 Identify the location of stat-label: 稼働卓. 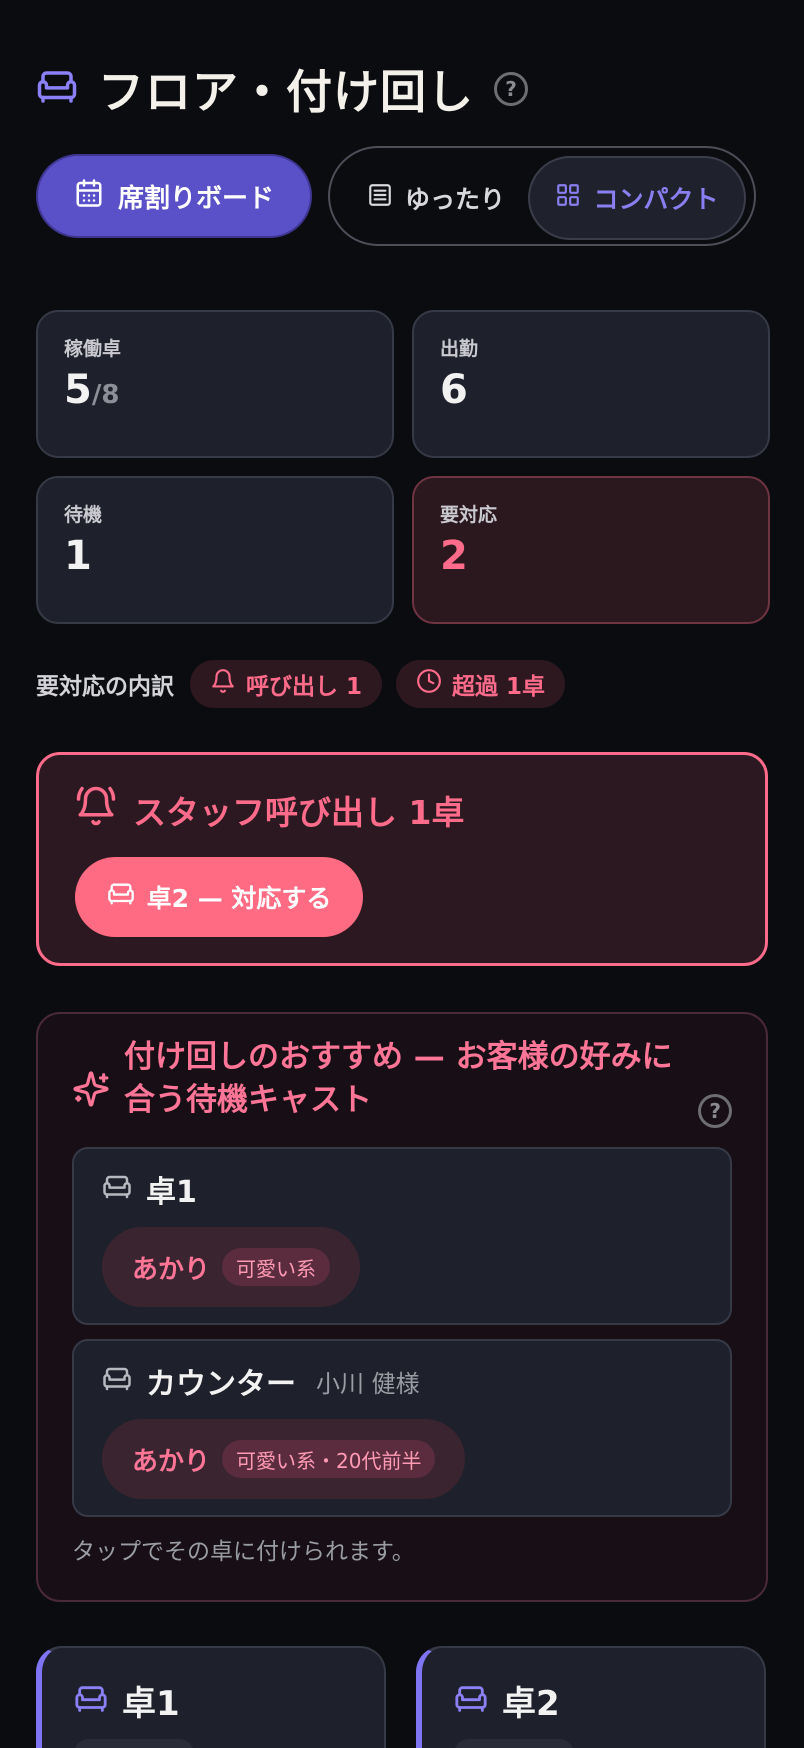
(93, 349).